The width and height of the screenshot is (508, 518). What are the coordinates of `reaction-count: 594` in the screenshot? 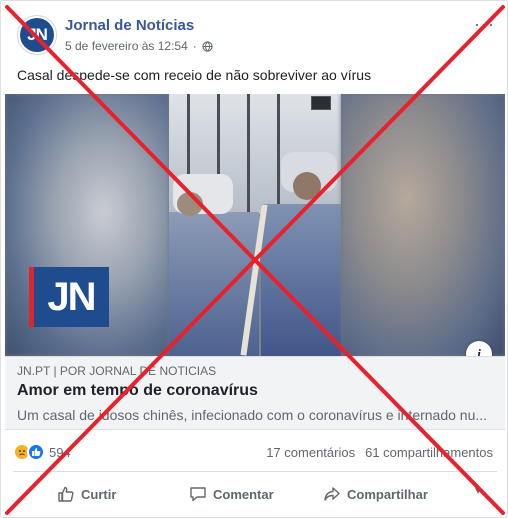 It's located at (60, 452).